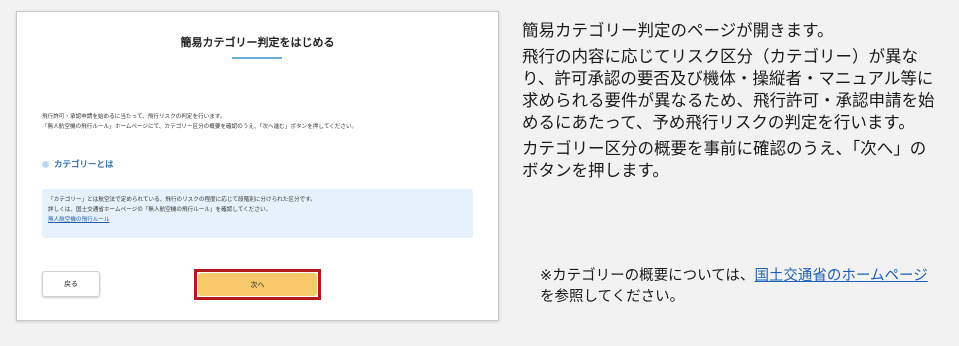  I want to click on back-button: 戻る, so click(71, 284).